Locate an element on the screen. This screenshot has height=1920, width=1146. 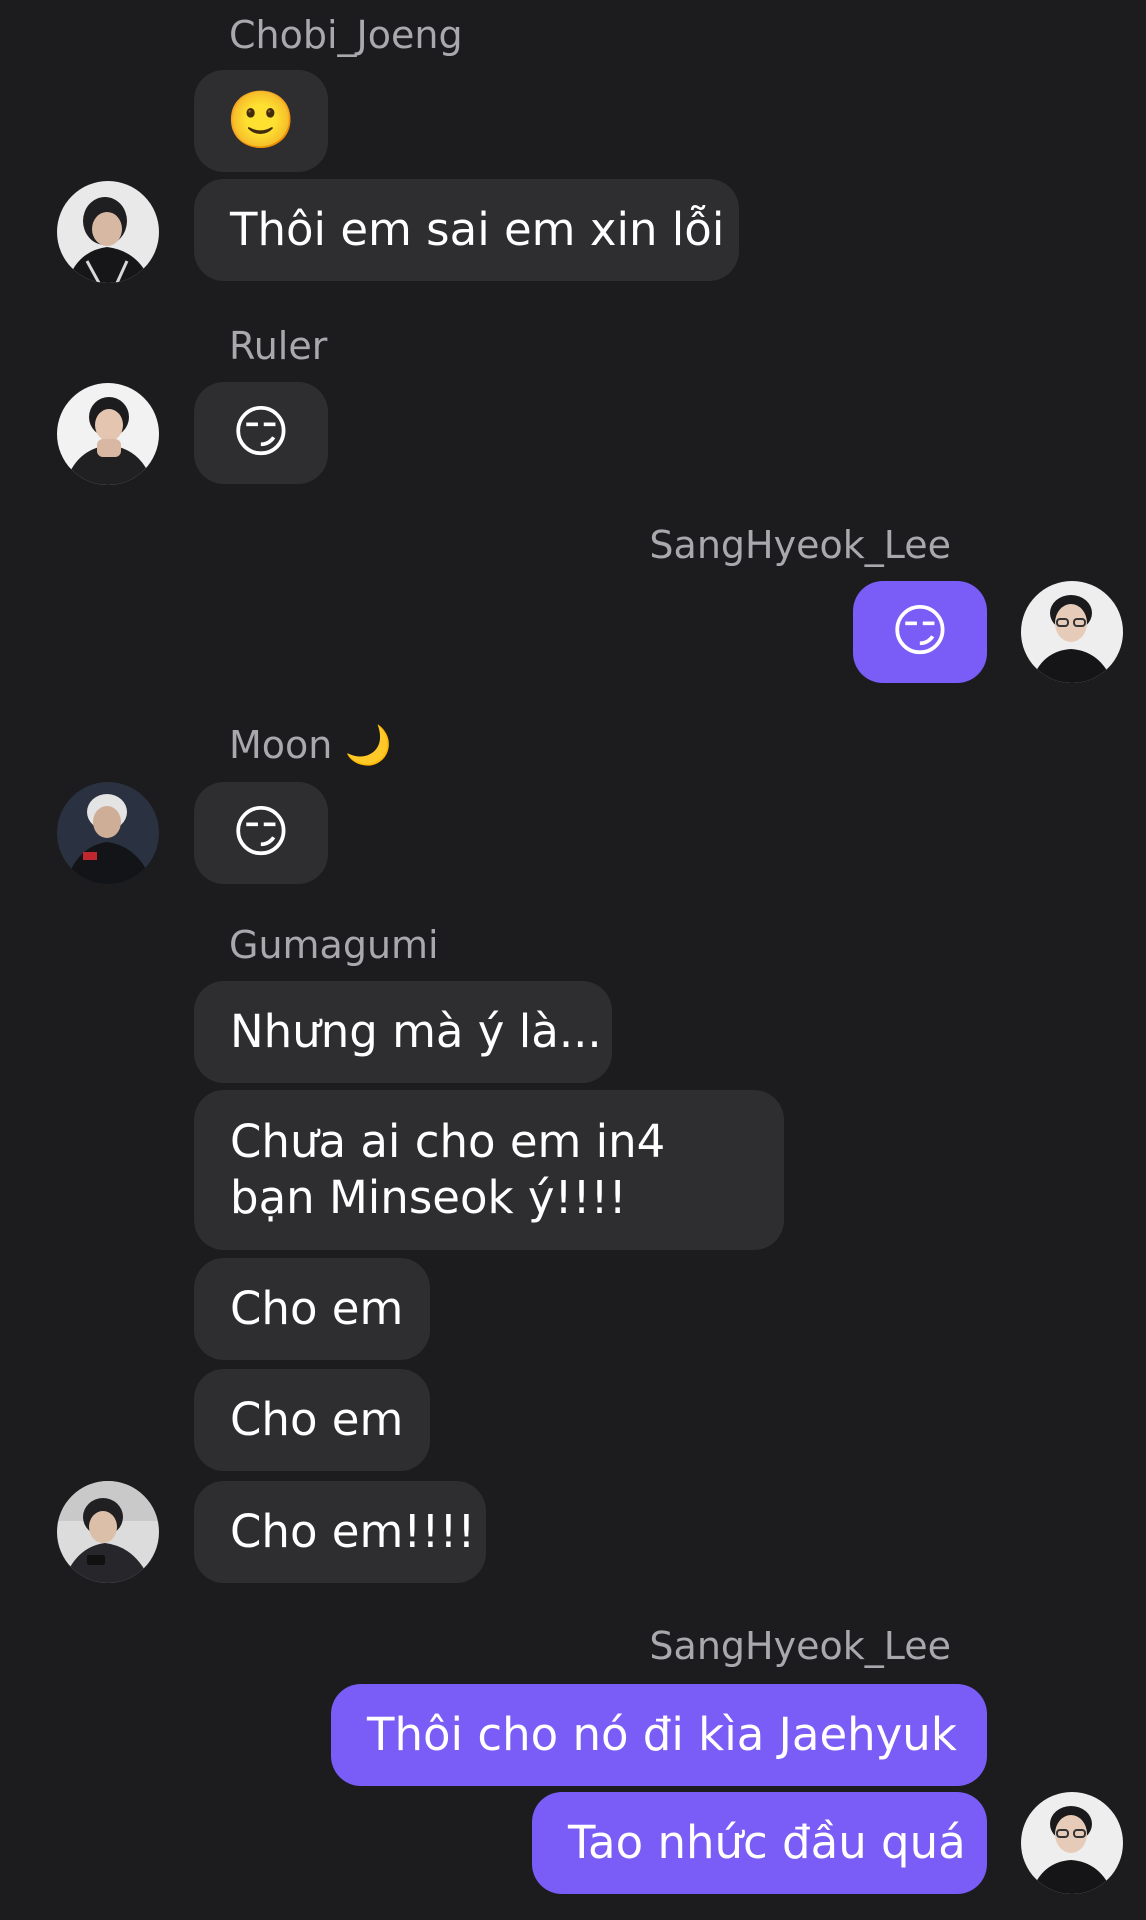
sender-name: Chobi_Joeng is located at coordinates (346, 35).